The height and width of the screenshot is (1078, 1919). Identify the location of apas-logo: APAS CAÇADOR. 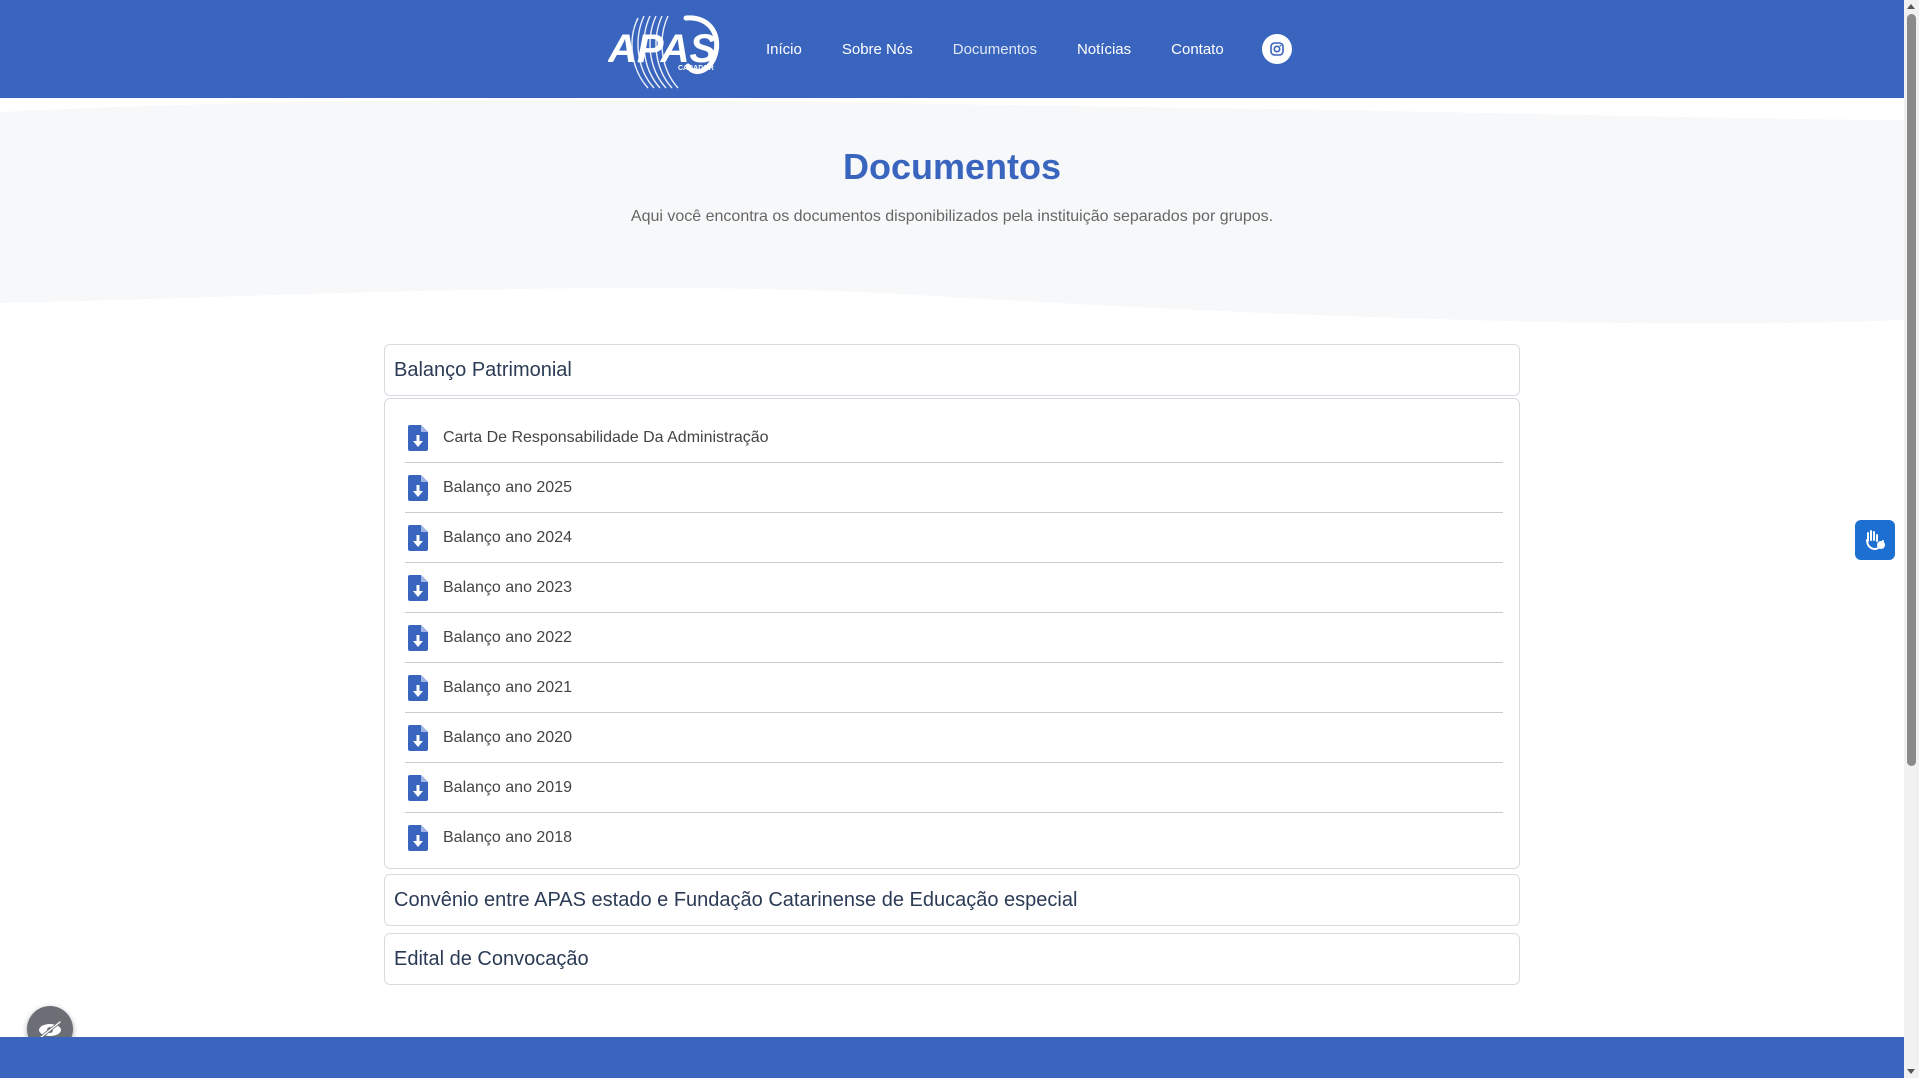
(667, 50).